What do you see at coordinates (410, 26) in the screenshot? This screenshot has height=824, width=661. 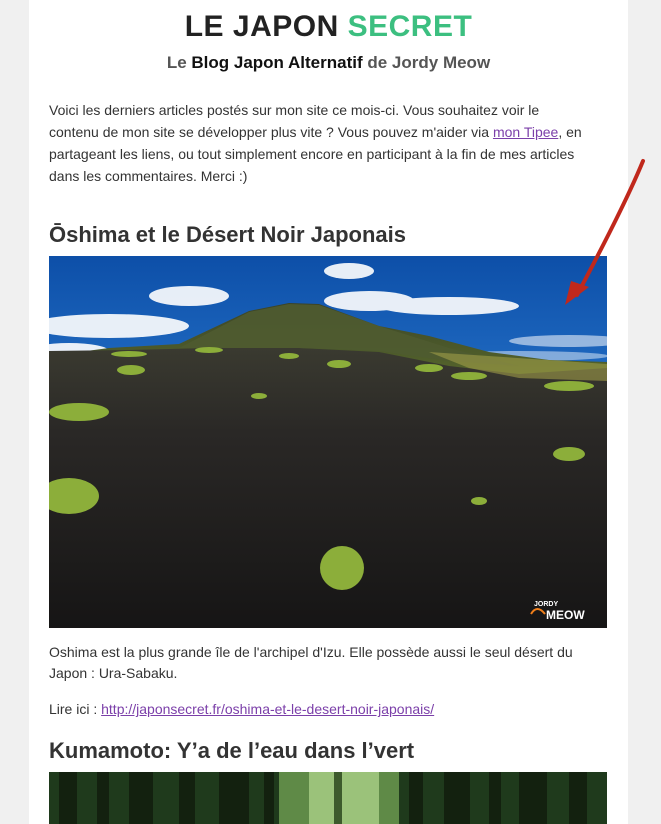 I see `masthead-title-accent: SECRET` at bounding box center [410, 26].